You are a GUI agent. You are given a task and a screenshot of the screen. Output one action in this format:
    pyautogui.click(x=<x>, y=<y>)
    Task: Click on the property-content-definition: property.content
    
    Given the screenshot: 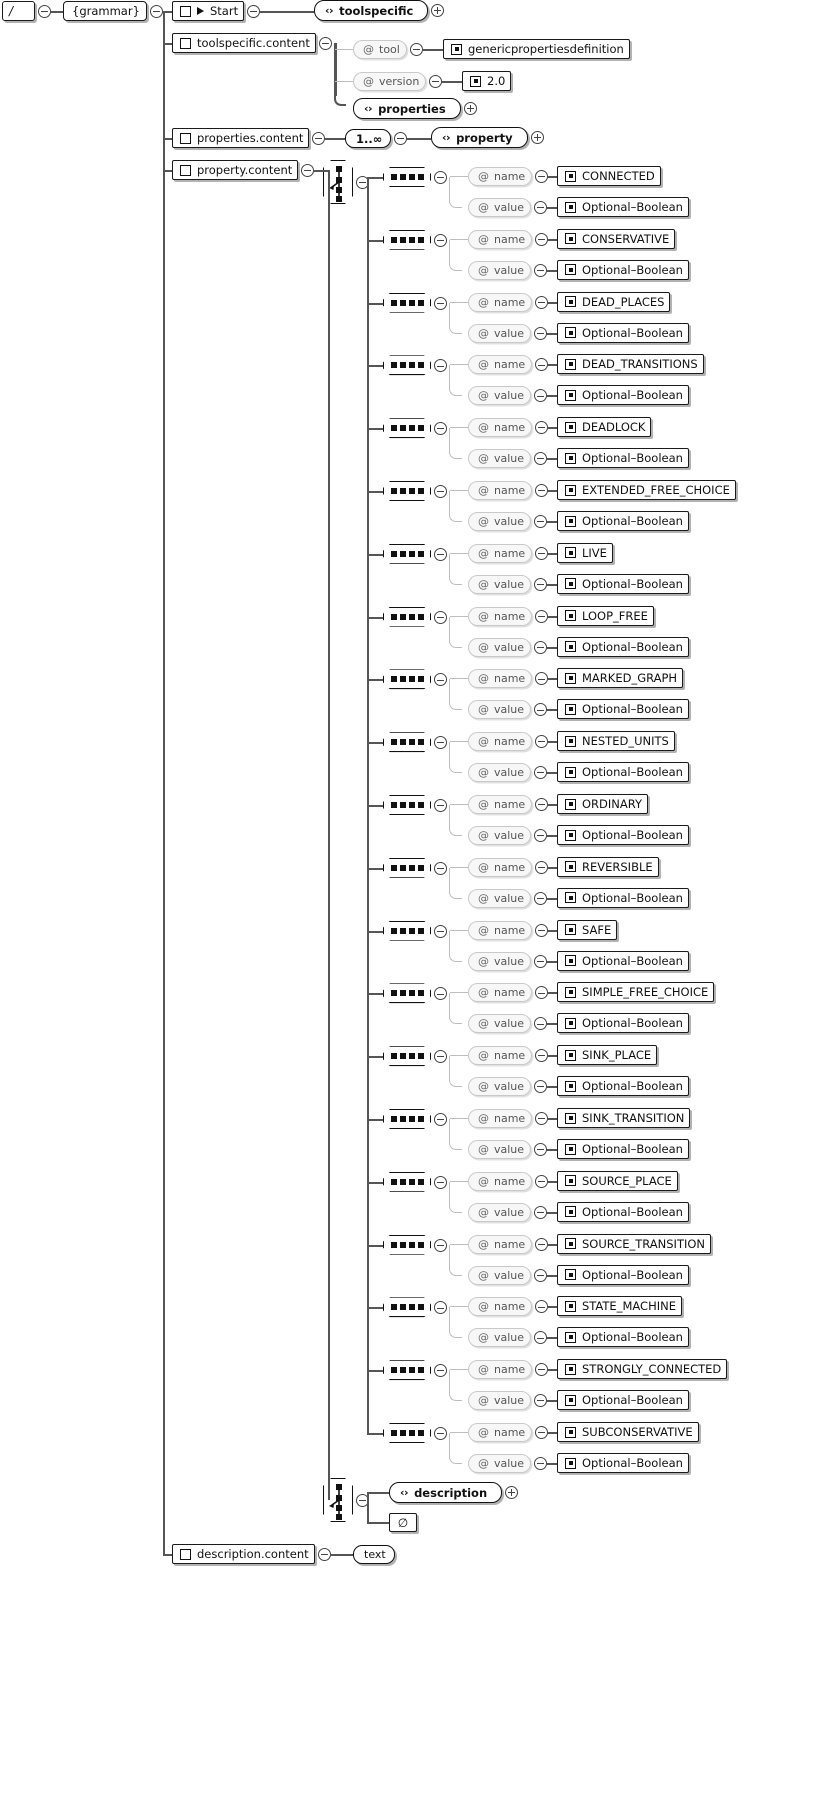 What is the action you would take?
    pyautogui.click(x=235, y=170)
    